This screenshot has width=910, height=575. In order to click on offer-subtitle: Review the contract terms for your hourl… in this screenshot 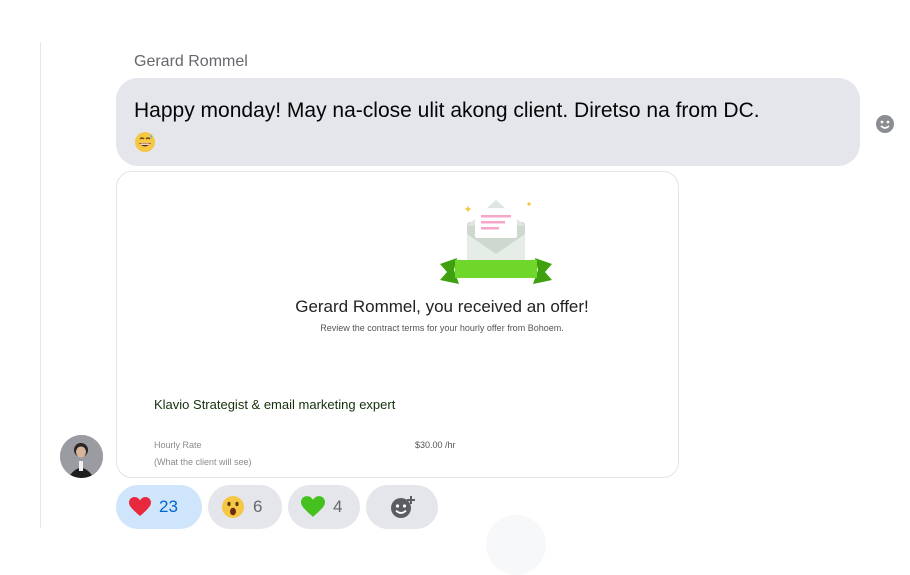, I will do `click(442, 328)`.